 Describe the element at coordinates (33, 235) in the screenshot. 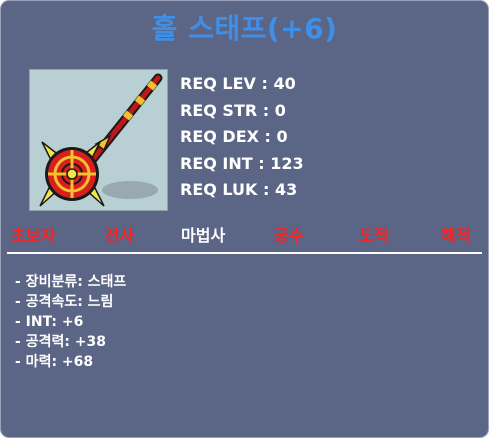

I see `job-beginner: 초보자` at that location.